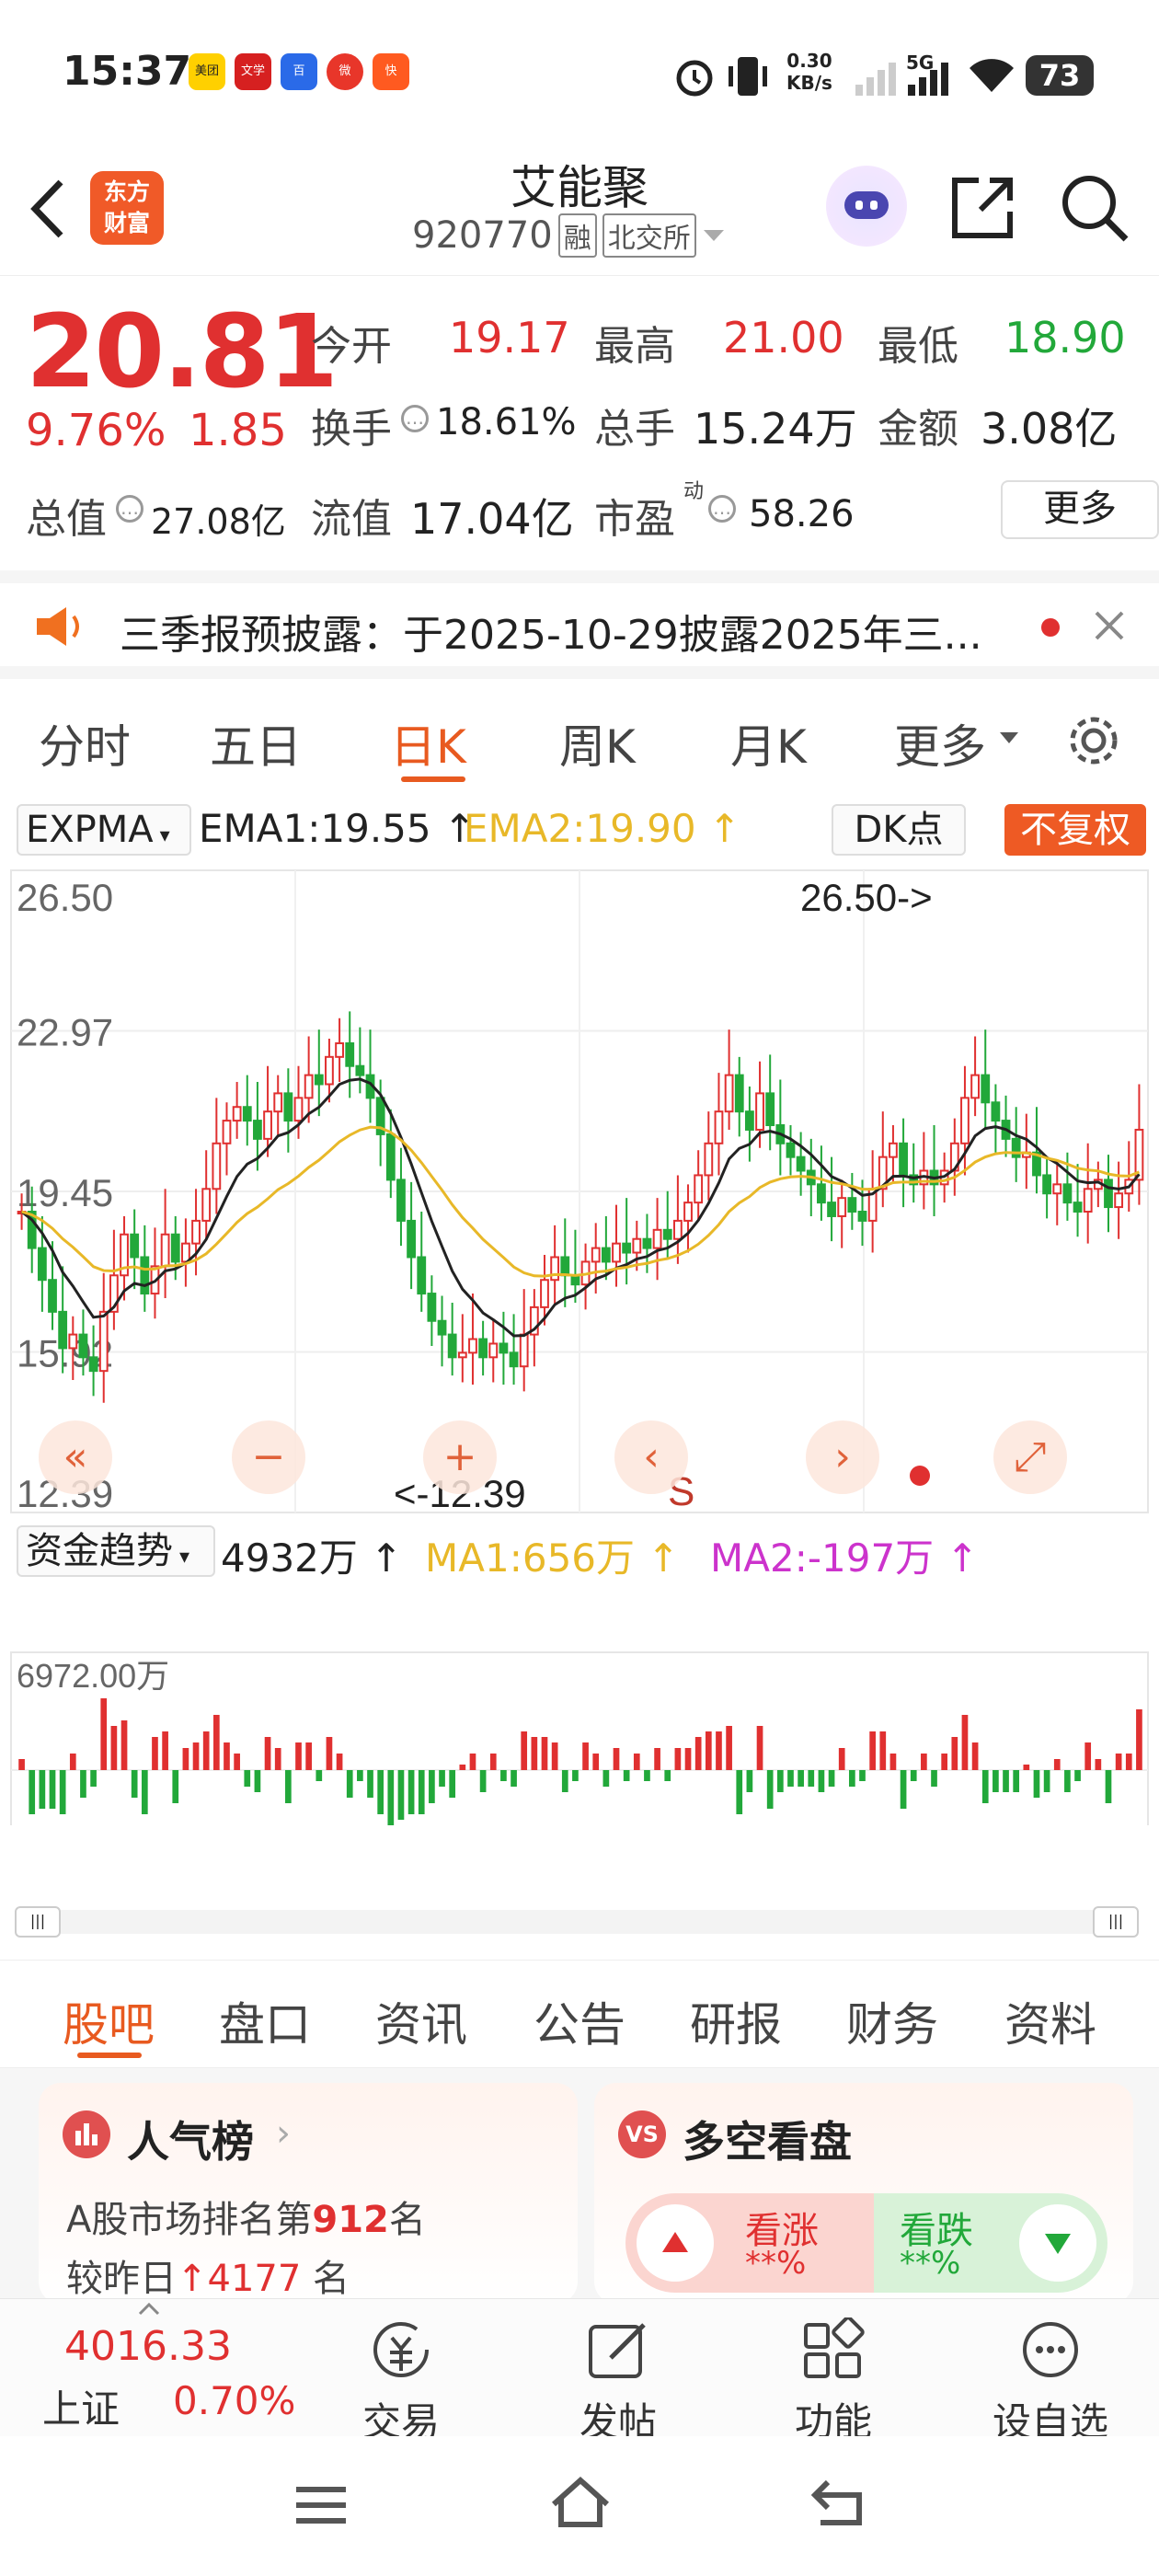 This screenshot has height=2576, width=1159. I want to click on index-name: 上证, so click(81, 2406).